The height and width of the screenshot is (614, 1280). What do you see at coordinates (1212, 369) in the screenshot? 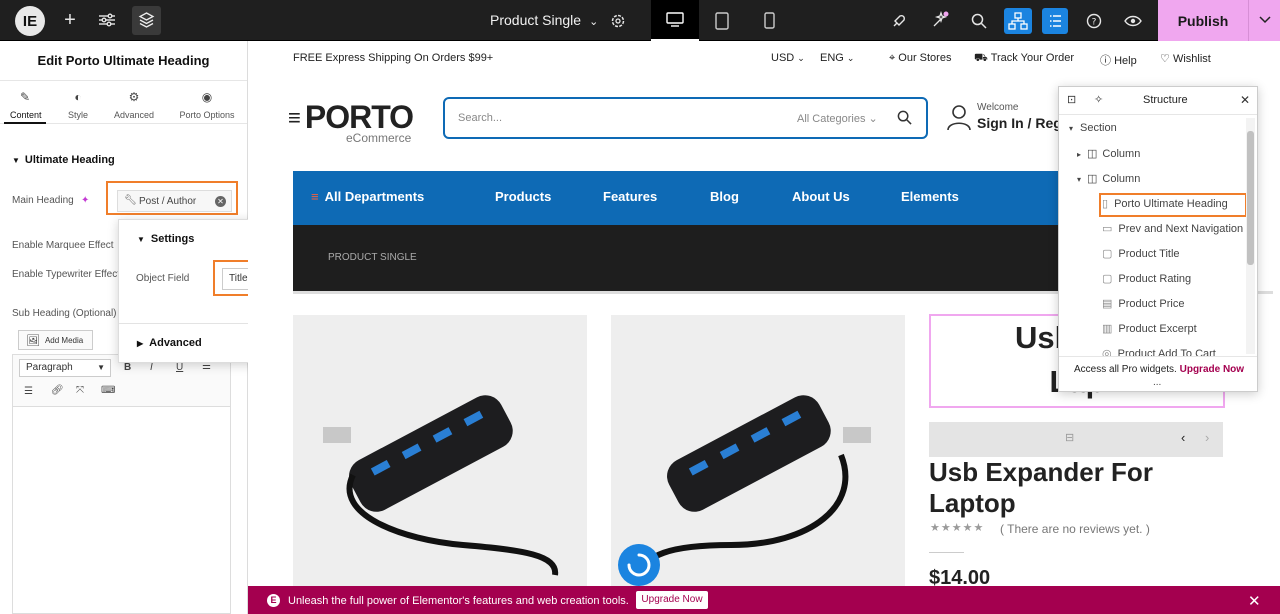
I see `upgrade-now-link: Upgrade Now` at bounding box center [1212, 369].